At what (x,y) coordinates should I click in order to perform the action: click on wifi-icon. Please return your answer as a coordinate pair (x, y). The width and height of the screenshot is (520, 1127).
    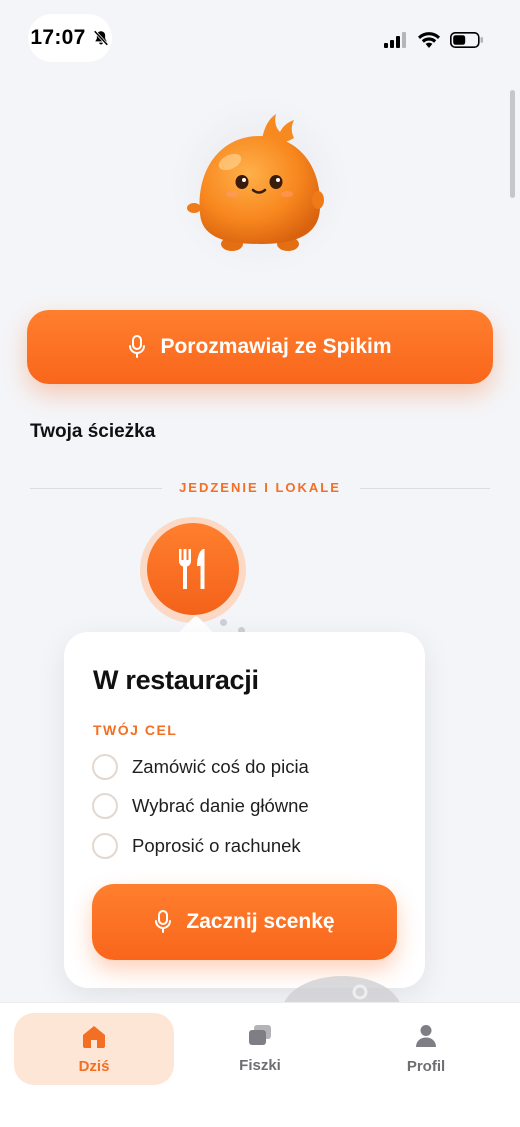
    Looking at the image, I should click on (429, 40).